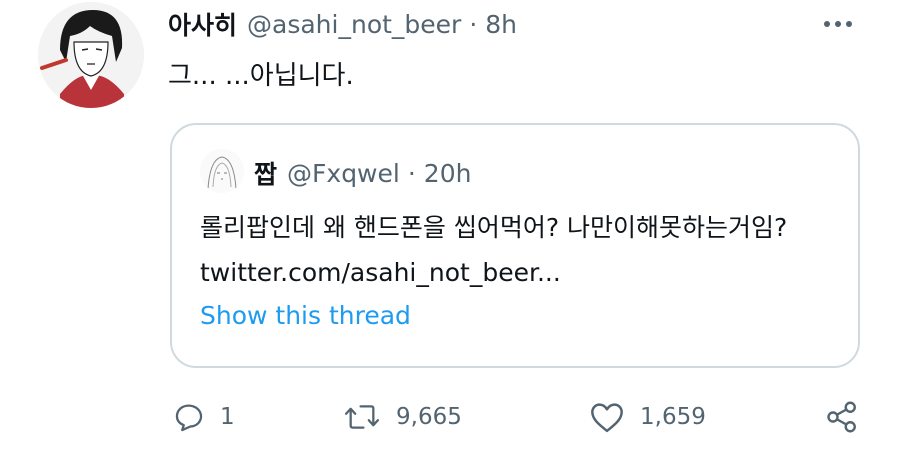 Image resolution: width=900 pixels, height=468 pixels. Describe the element at coordinates (305, 315) in the screenshot. I see `show-thread-link: Show this thread` at that location.